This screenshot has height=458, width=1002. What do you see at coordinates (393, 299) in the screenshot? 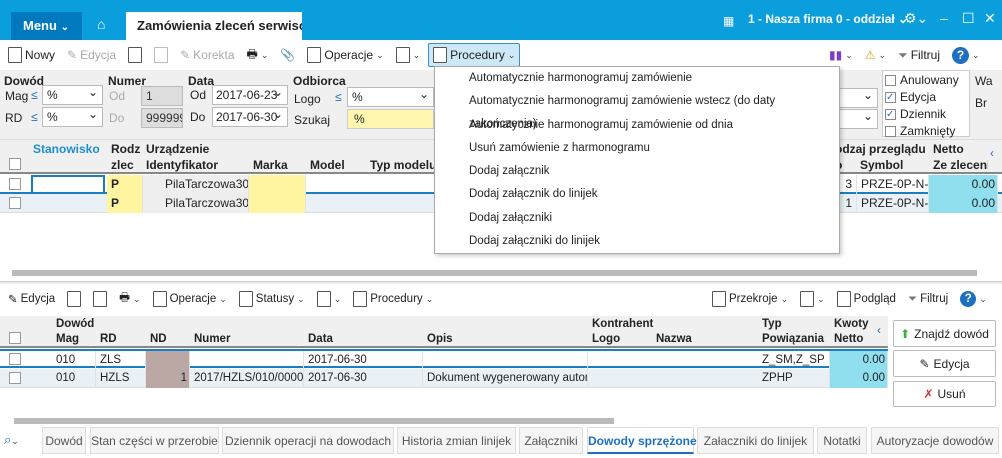
I see `bottom-procedures-button: Procedury ⌄` at bounding box center [393, 299].